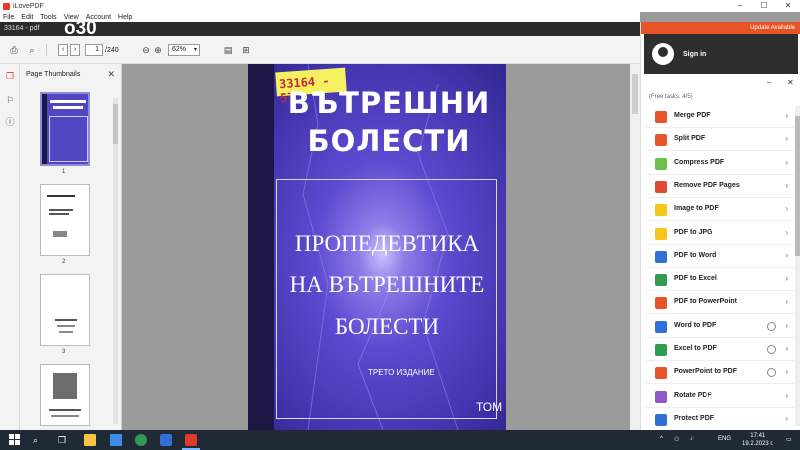 Image resolution: width=800 pixels, height=450 pixels. I want to click on word-taskbar-icon, so click(166, 440).